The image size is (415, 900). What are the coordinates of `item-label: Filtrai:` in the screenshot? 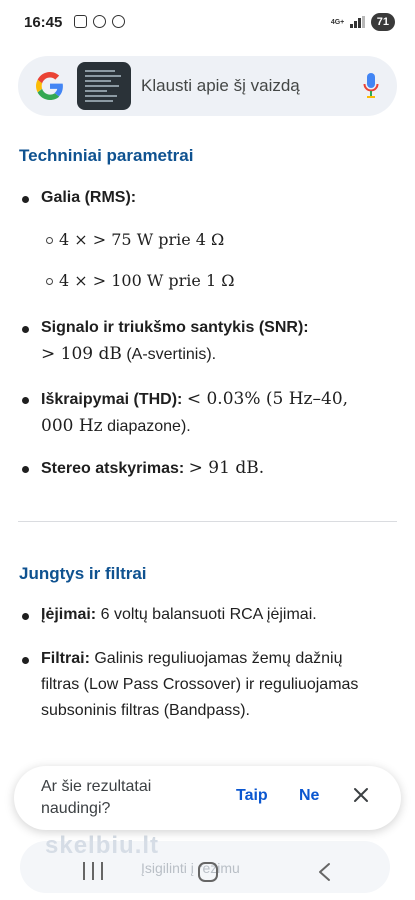 It's located at (65, 658).